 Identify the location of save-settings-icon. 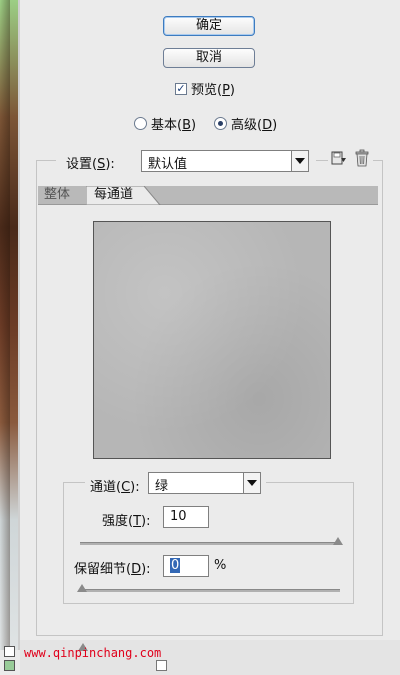
(339, 158).